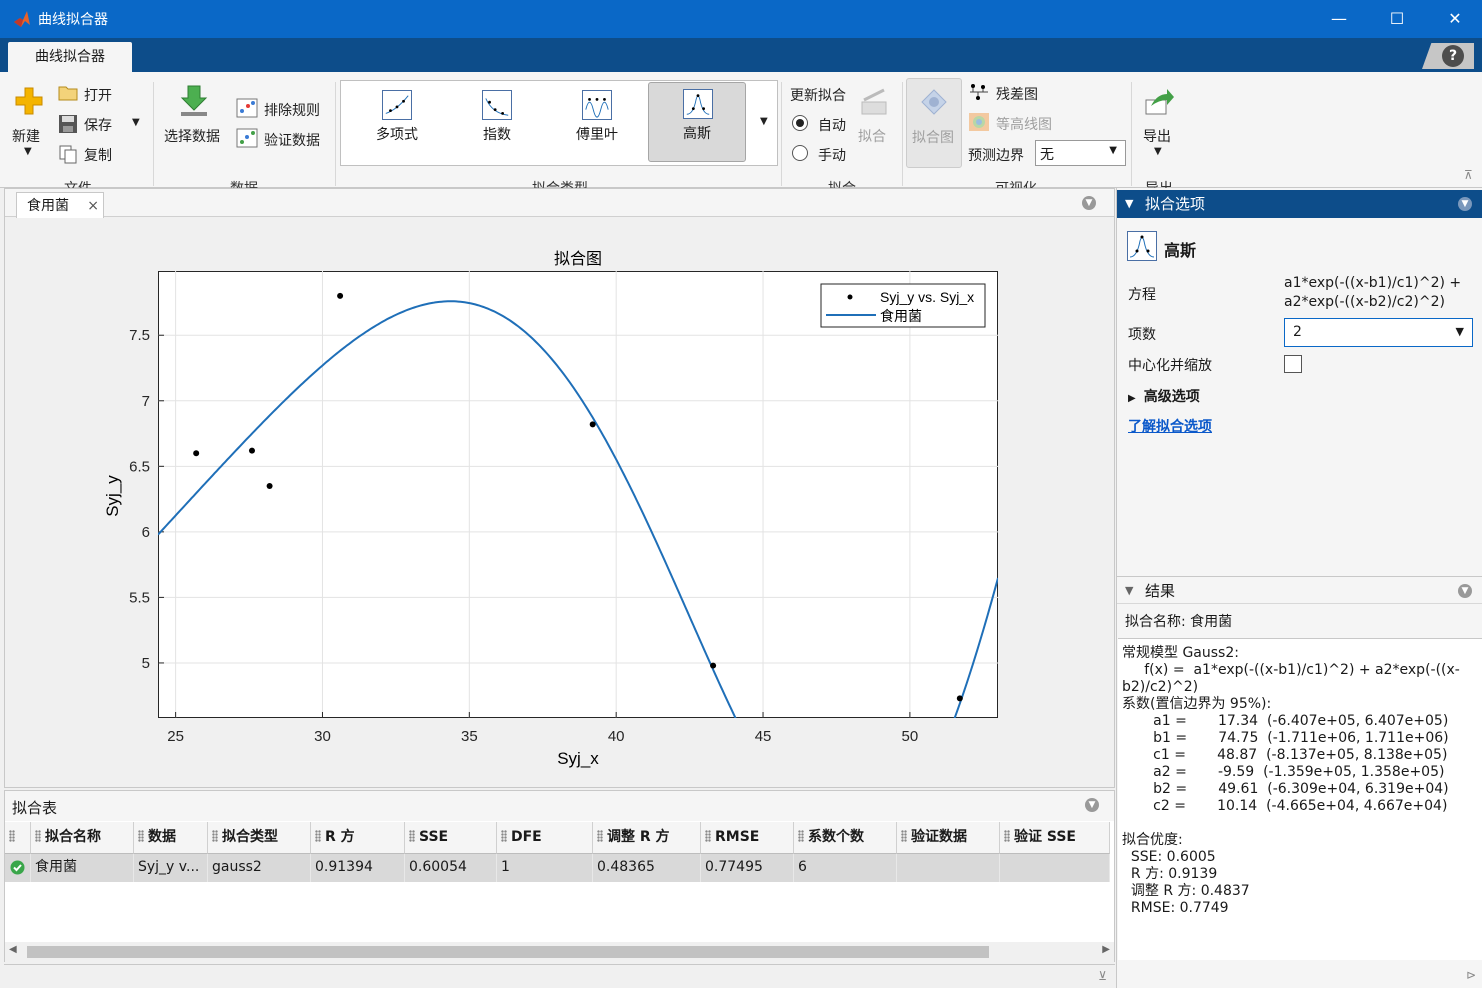 Image resolution: width=1482 pixels, height=988 pixels. I want to click on tab-curve-fitter: 曲线拟合器, so click(70, 58).